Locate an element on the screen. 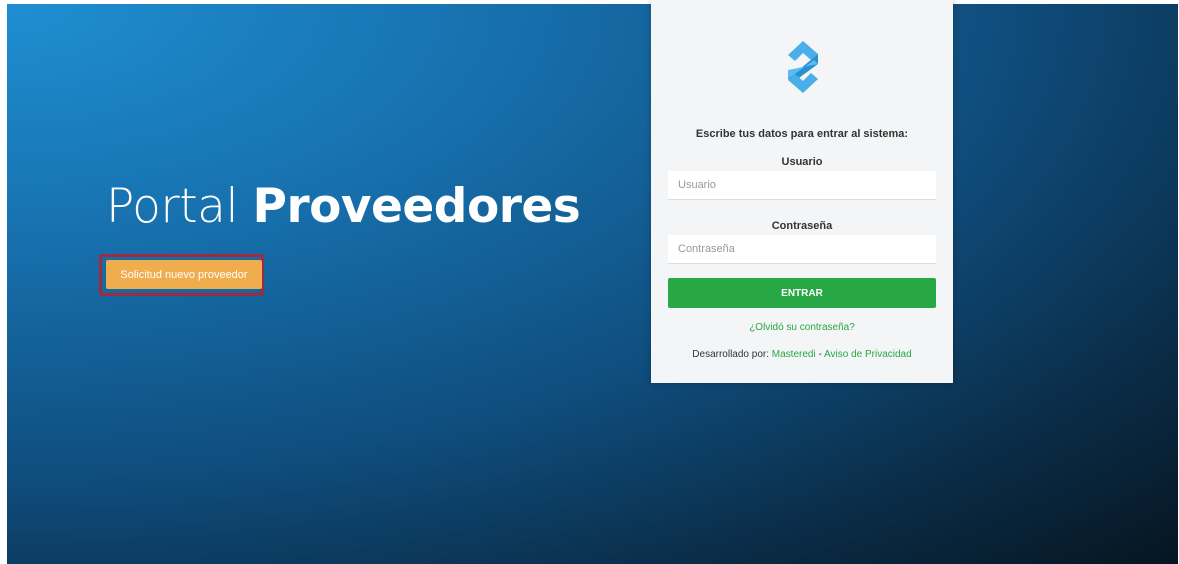 The height and width of the screenshot is (564, 1179). new-supplier-request-button: Solicitud nuevo proveedor is located at coordinates (184, 274).